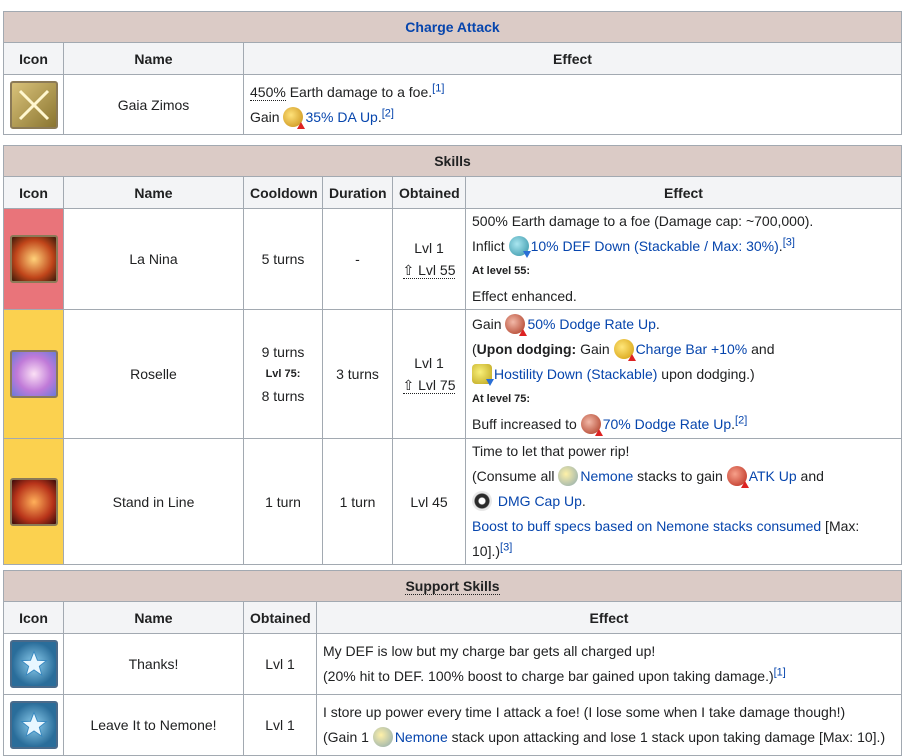 This screenshot has width=909, height=756. I want to click on atk-up-icon, so click(737, 477).